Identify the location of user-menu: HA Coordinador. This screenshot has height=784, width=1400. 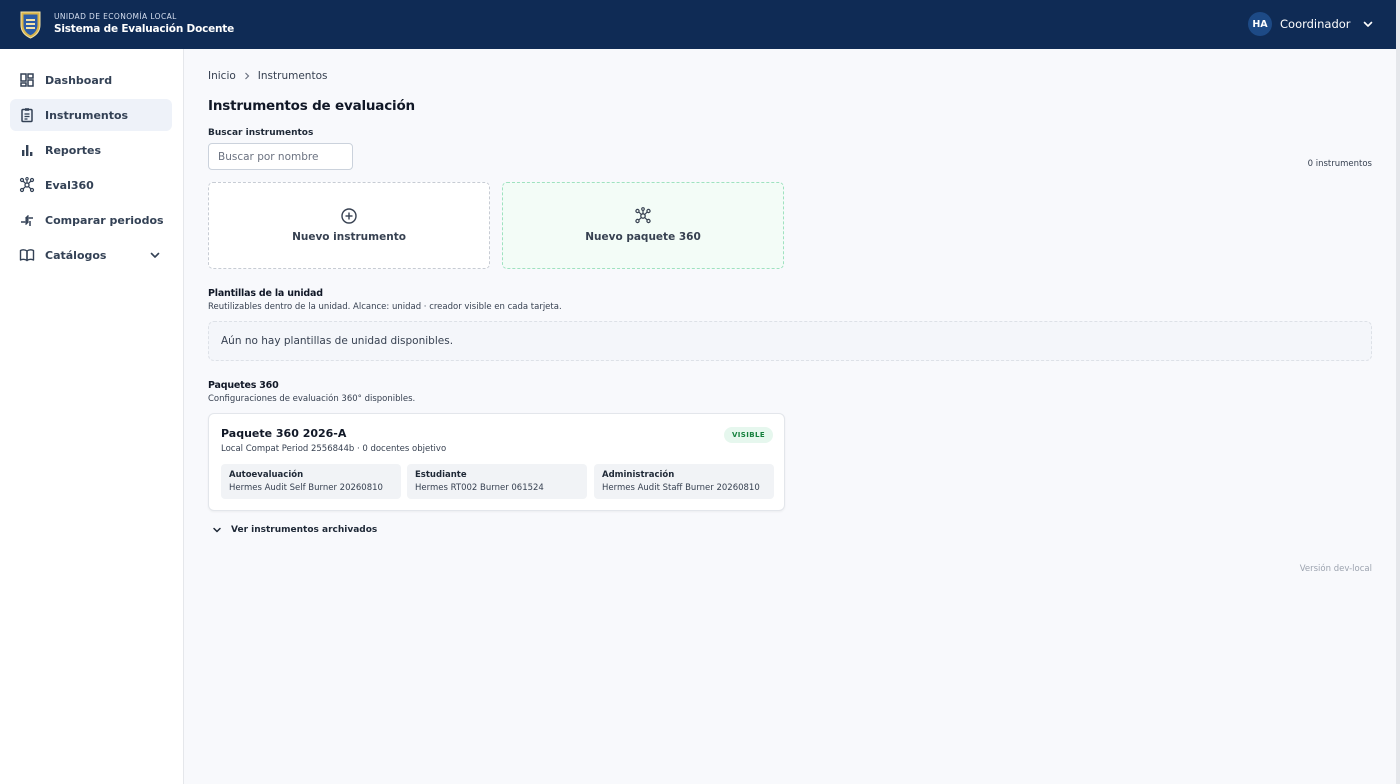
(1311, 24).